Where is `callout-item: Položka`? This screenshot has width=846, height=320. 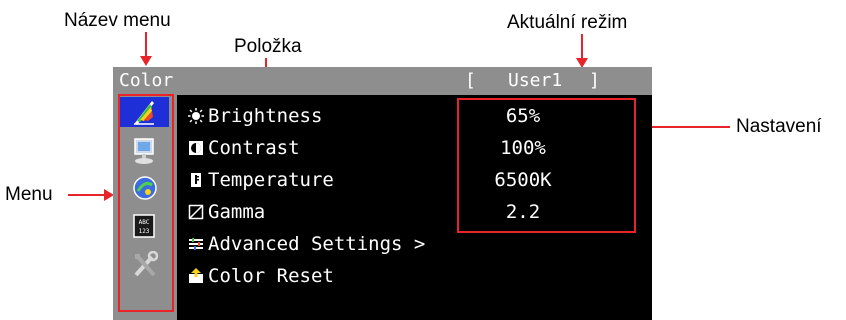 callout-item: Položka is located at coordinates (268, 46).